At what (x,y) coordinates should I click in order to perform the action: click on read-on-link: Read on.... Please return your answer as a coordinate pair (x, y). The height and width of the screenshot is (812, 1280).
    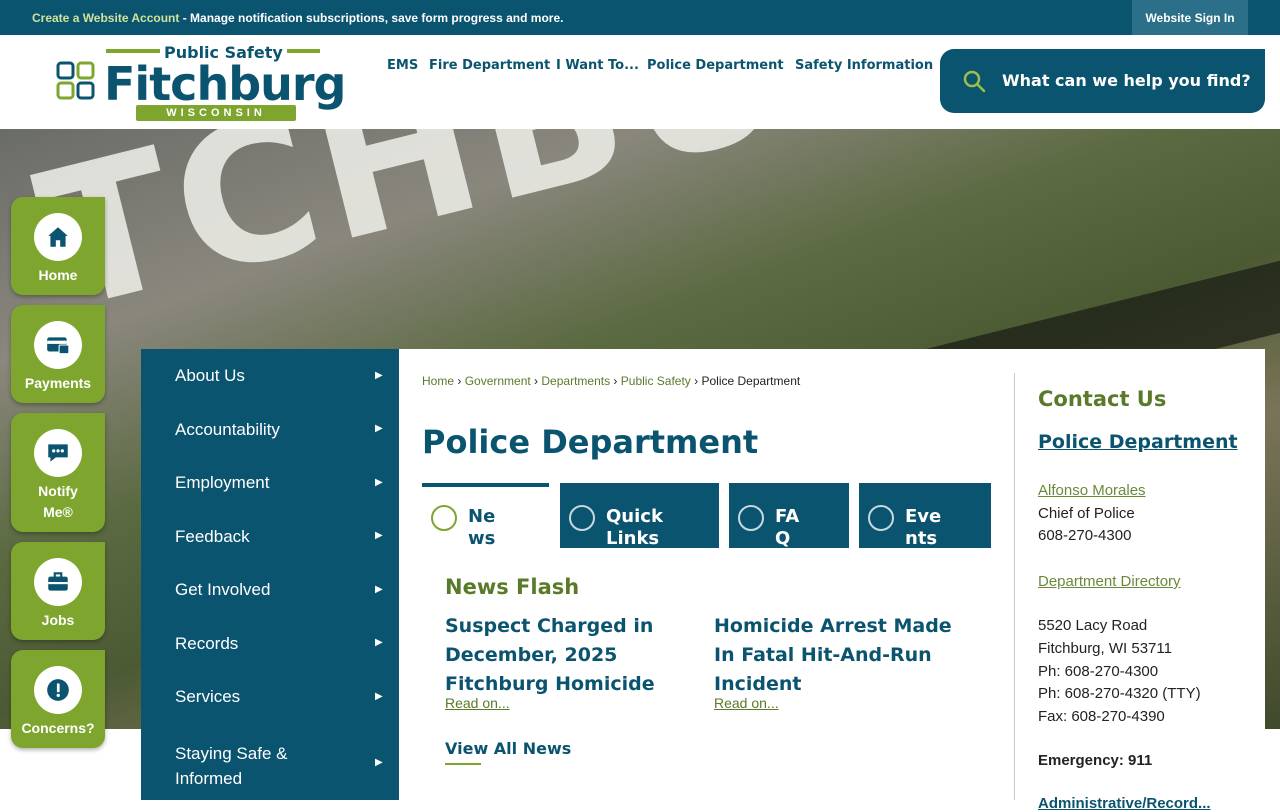
    Looking at the image, I should click on (839, 703).